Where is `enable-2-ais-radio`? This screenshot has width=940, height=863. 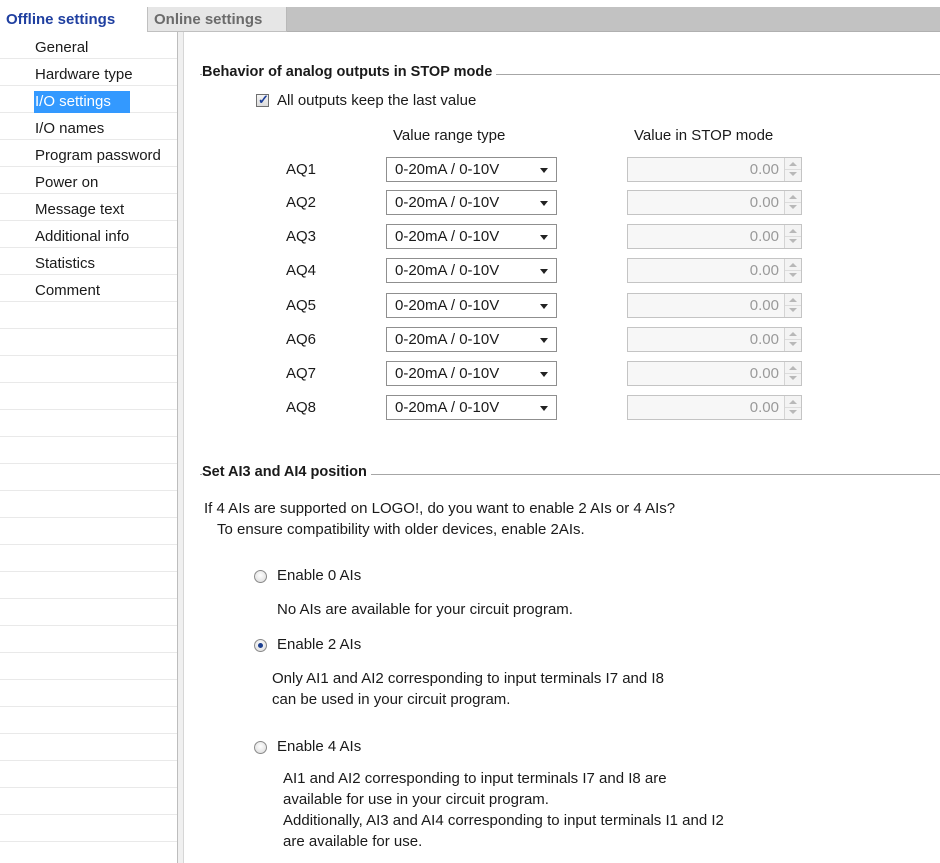
enable-2-ais-radio is located at coordinates (260, 645).